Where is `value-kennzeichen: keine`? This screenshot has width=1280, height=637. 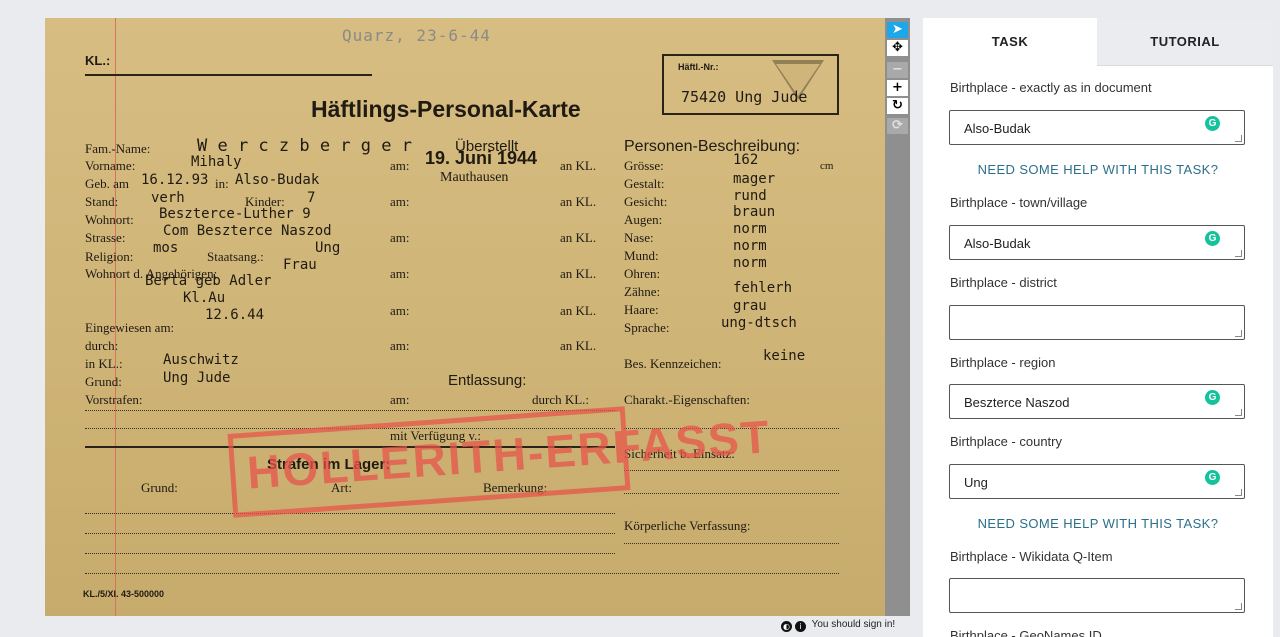
value-kennzeichen: keine is located at coordinates (784, 356).